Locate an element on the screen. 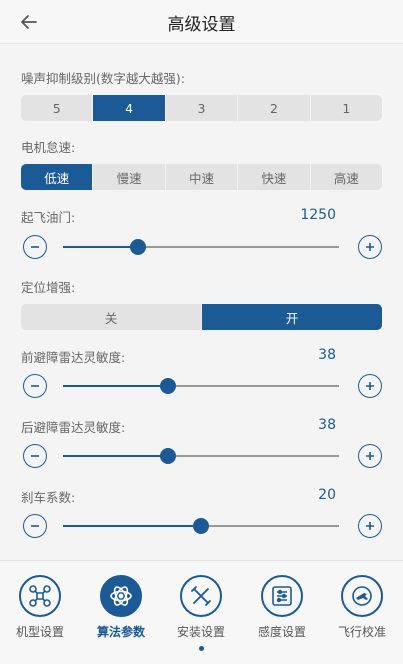 This screenshot has width=403, height=664. takeoff-throttle-label: 起飞油门: is located at coordinates (48, 217).